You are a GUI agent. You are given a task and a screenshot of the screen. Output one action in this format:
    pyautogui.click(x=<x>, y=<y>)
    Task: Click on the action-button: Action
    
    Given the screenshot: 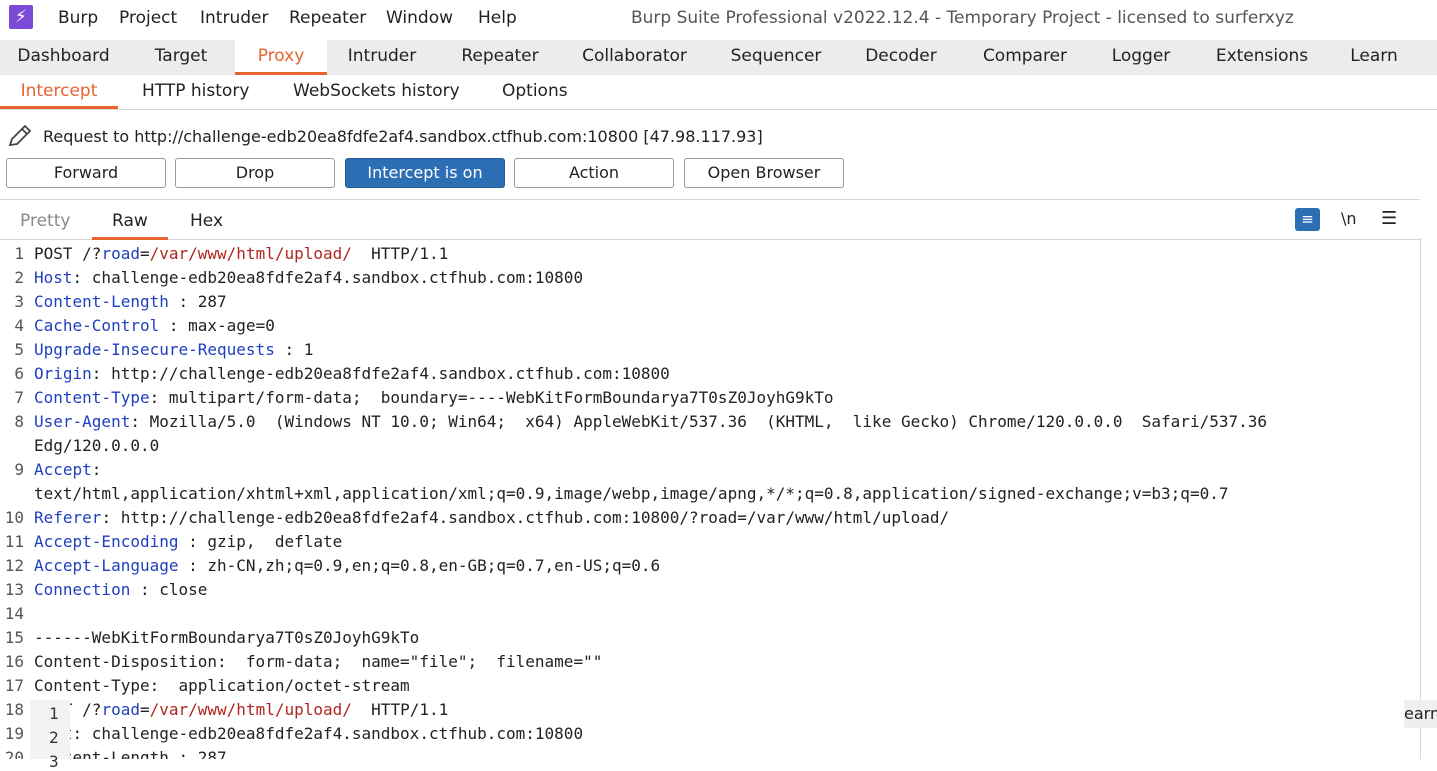 What is the action you would take?
    pyautogui.click(x=594, y=173)
    